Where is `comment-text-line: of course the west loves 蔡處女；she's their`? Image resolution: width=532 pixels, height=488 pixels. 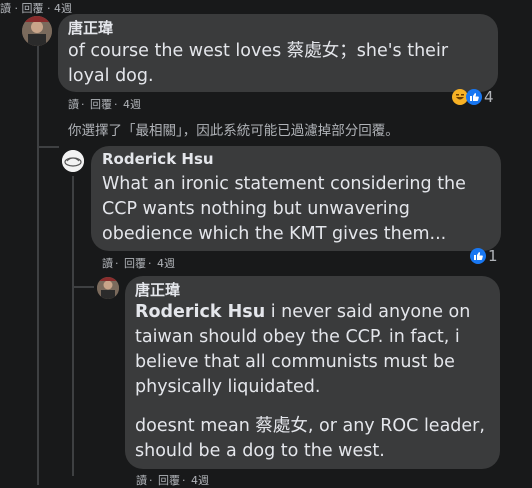
comment-text-line: of course the west loves 蔡處女；she's their is located at coordinates (258, 51).